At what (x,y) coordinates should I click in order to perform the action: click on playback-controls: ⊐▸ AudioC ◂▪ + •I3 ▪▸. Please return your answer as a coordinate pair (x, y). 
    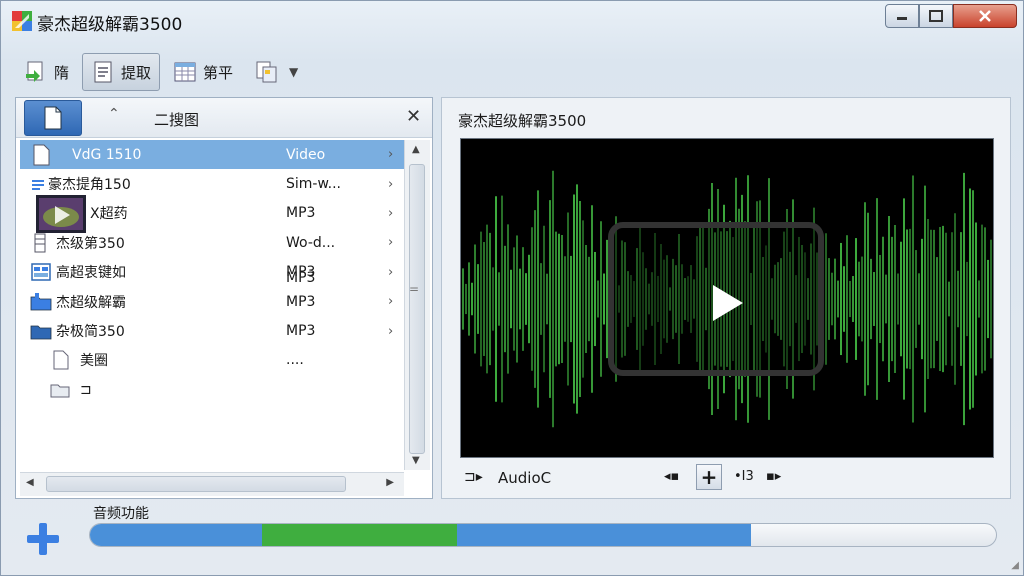
    Looking at the image, I should click on (728, 478).